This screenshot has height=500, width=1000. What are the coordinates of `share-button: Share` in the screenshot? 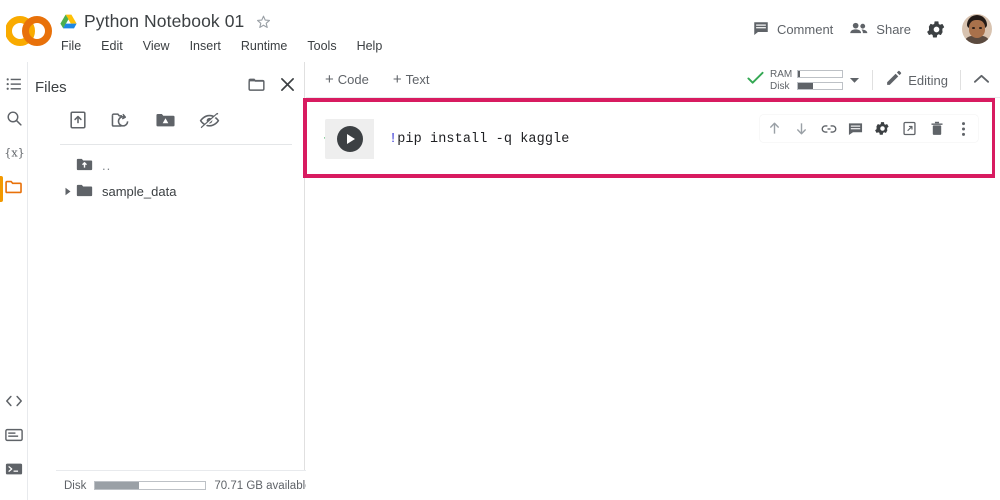 It's located at (880, 29).